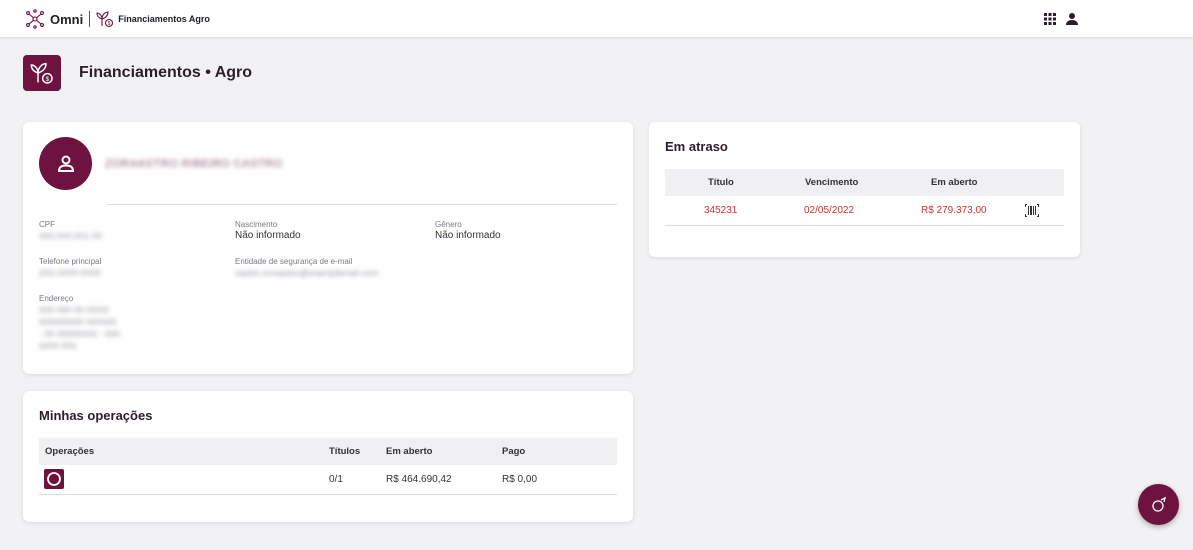 This screenshot has height=550, width=1193. I want to click on chat-button, so click(1158, 504).